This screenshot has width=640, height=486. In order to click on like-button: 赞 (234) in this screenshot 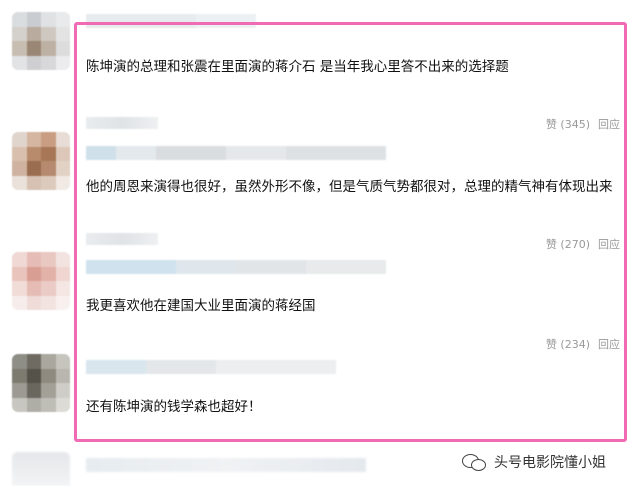, I will do `click(568, 344)`.